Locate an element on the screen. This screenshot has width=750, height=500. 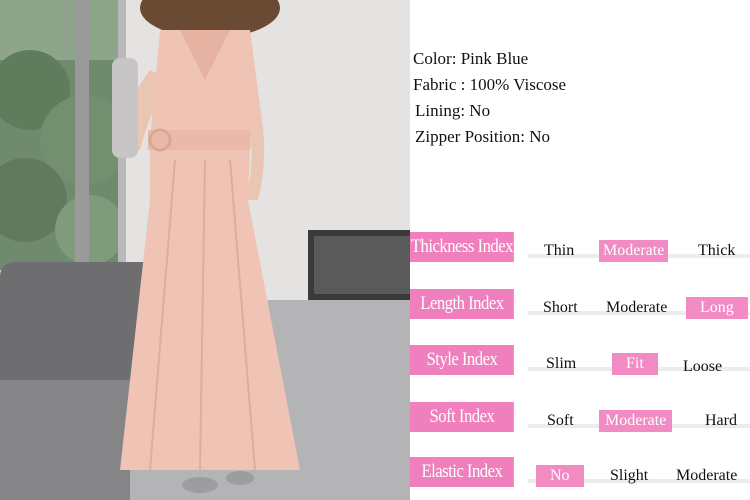
spec-color: Color: Pink Blue is located at coordinates (471, 58).